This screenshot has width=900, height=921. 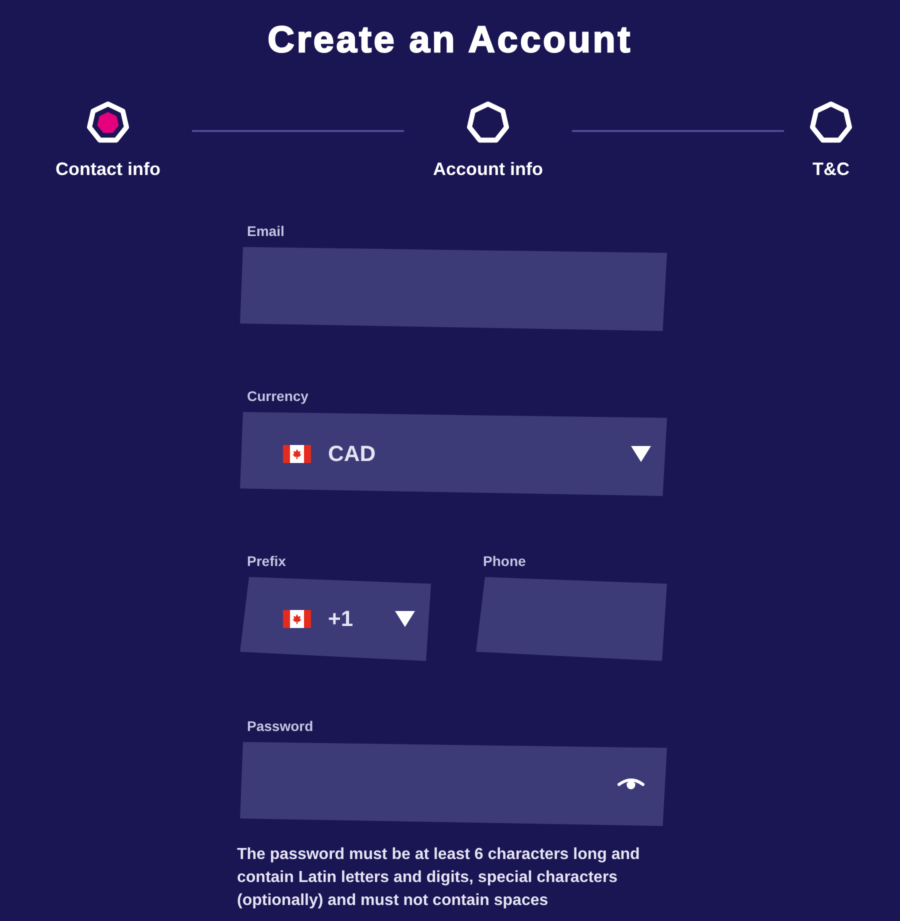 I want to click on dropdown-select: +1, so click(x=335, y=619).